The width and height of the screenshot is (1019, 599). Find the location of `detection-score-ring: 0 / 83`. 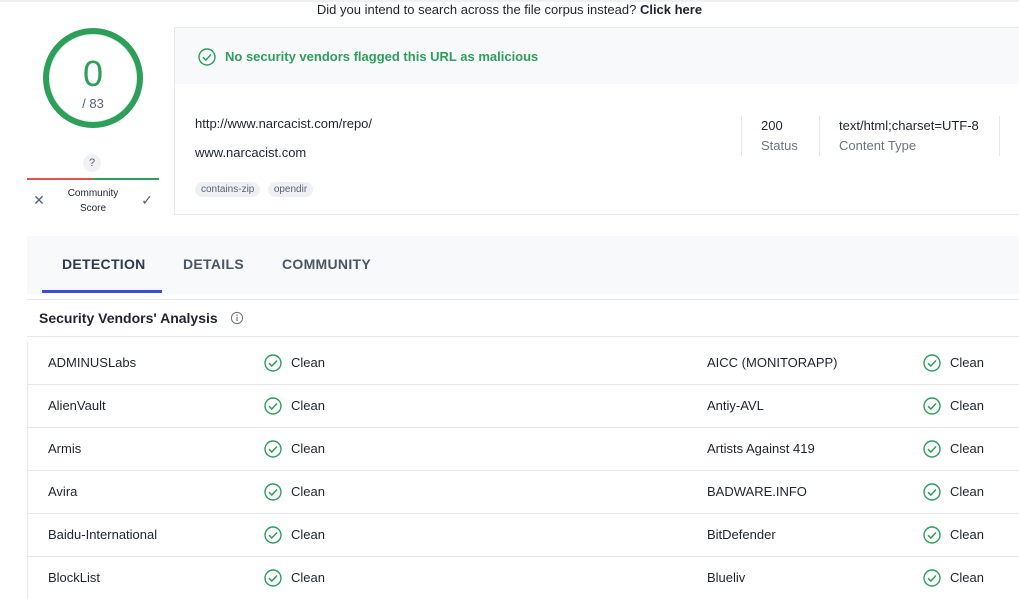

detection-score-ring: 0 / 83 is located at coordinates (93, 78).